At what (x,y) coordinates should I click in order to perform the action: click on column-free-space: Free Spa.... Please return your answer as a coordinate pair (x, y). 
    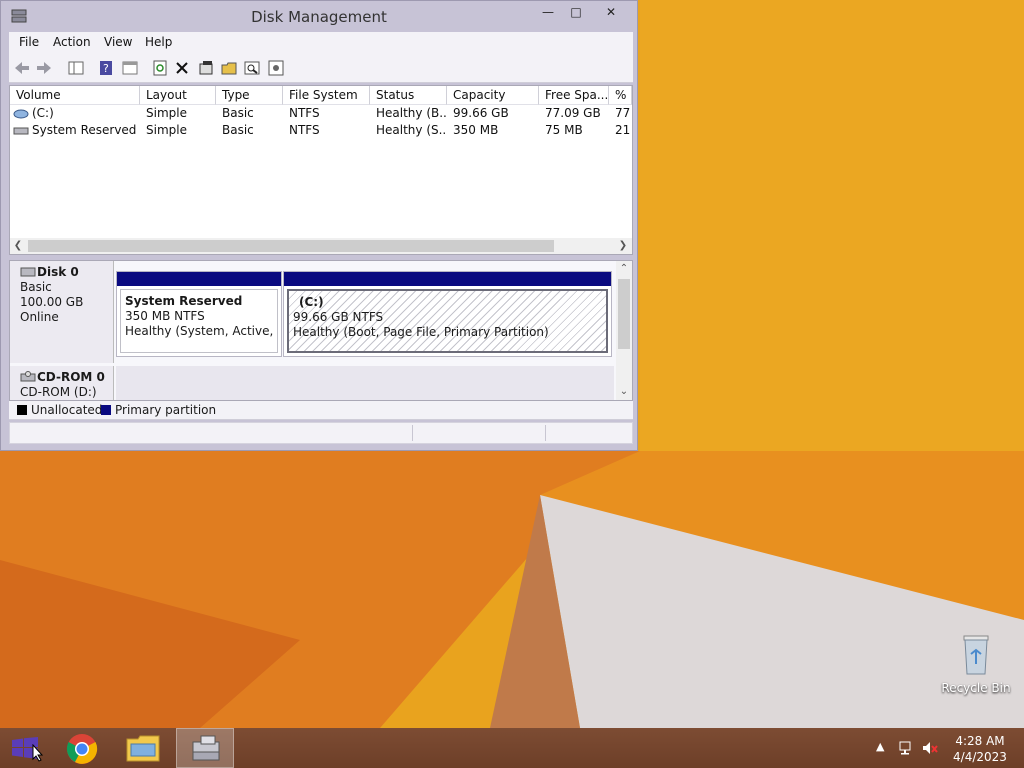
    Looking at the image, I should click on (574, 95).